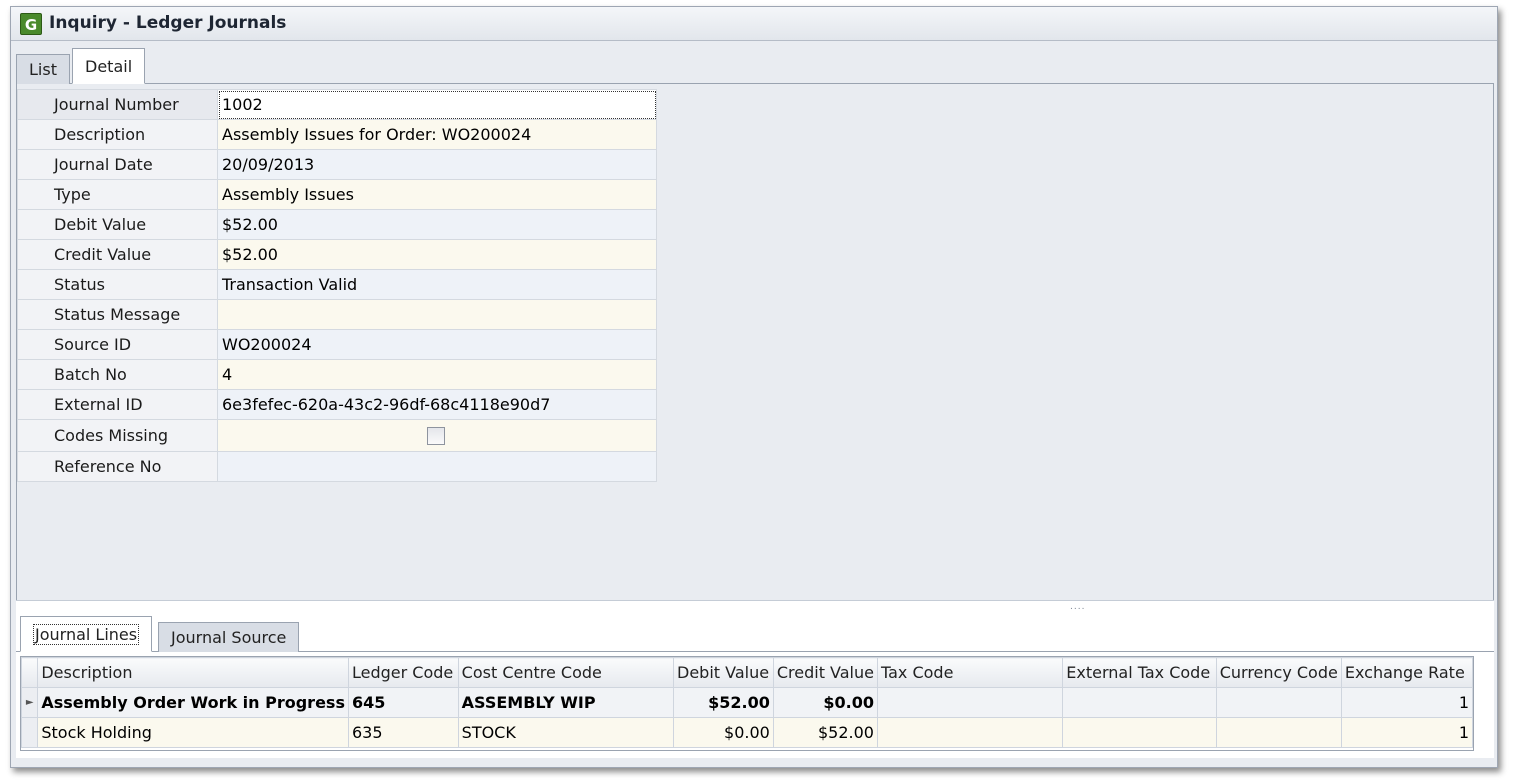 This screenshot has height=783, width=1514. Describe the element at coordinates (117, 374) in the screenshot. I see `field-label: Batch No` at that location.